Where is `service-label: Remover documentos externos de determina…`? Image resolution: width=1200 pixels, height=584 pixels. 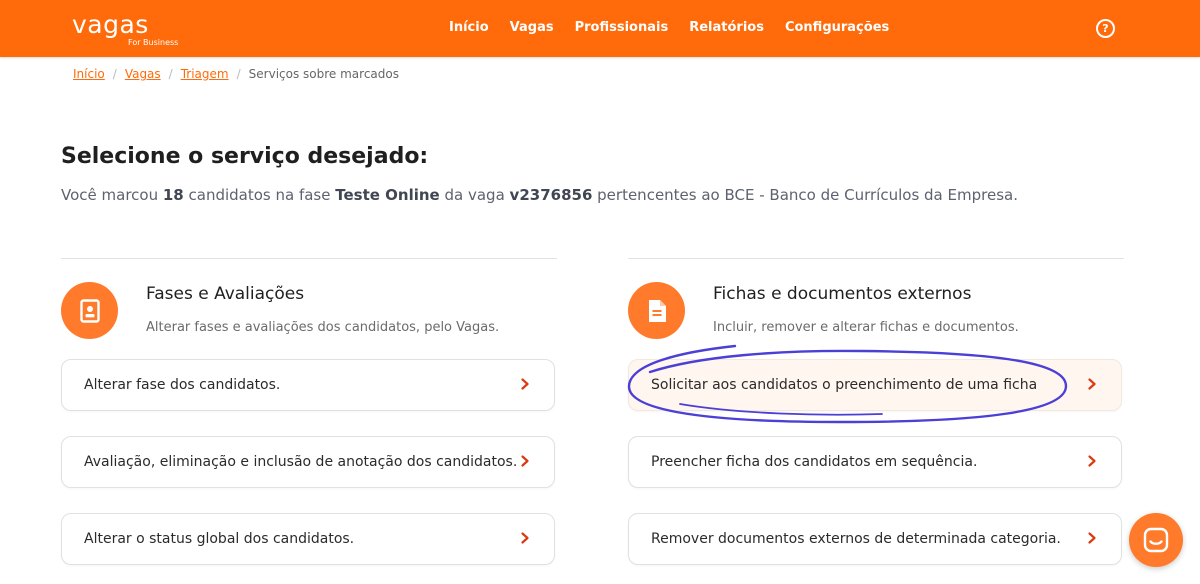
service-label: Remover documentos externos de determina… is located at coordinates (856, 539).